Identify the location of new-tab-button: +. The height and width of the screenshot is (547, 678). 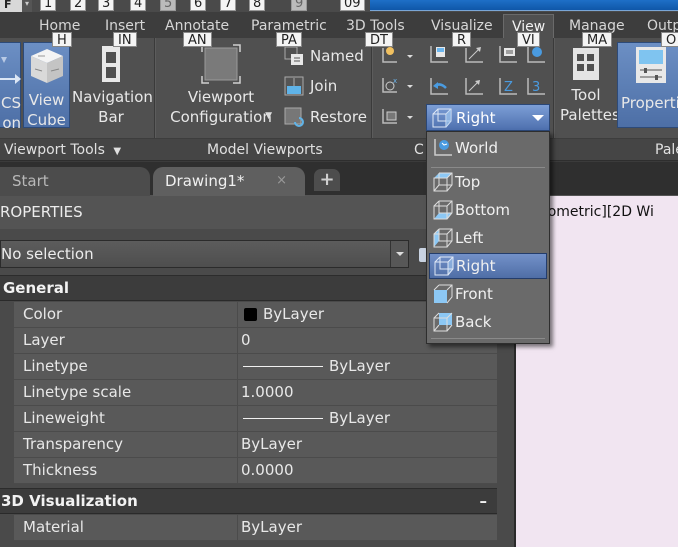
(327, 180).